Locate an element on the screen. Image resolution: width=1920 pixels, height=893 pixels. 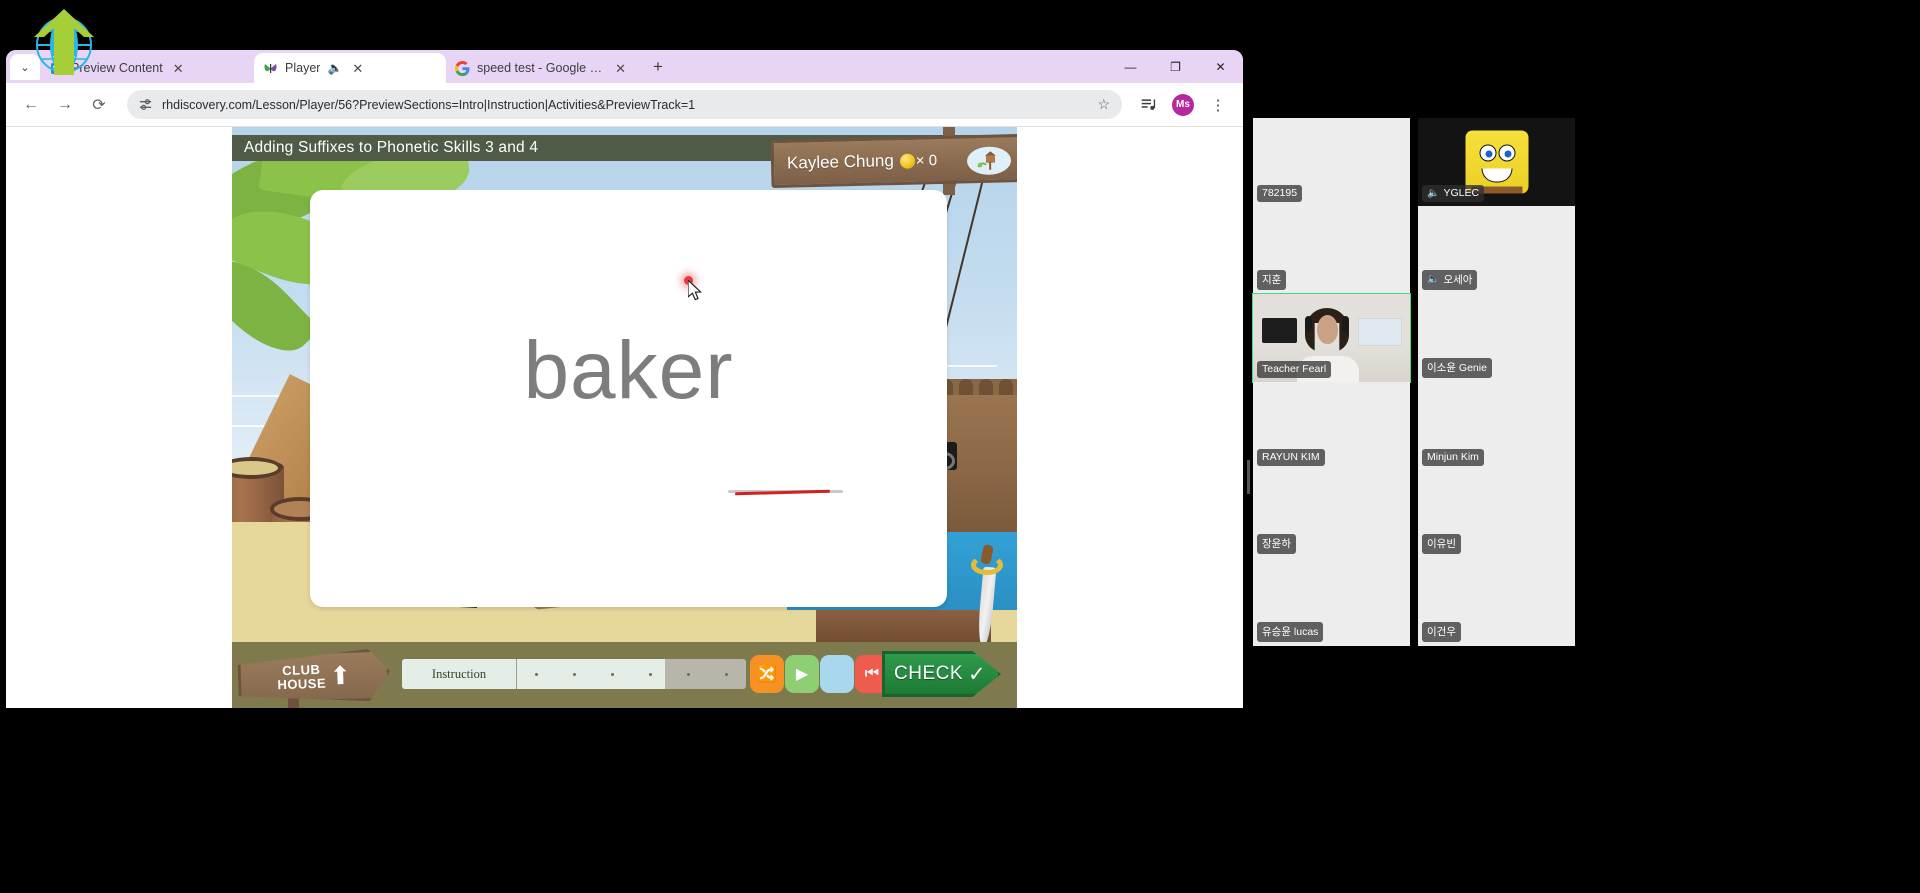
butterfly-icon is located at coordinates (270, 68).